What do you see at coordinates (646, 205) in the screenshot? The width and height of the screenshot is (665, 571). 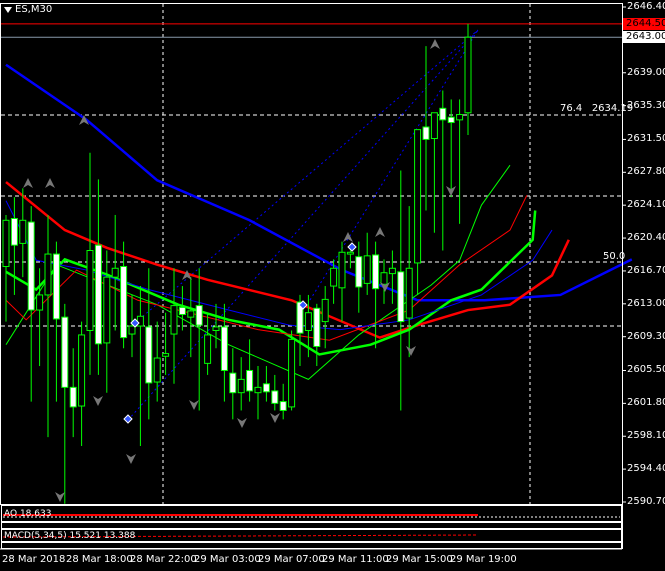 I see `price-axis-label: 2624.10` at bounding box center [646, 205].